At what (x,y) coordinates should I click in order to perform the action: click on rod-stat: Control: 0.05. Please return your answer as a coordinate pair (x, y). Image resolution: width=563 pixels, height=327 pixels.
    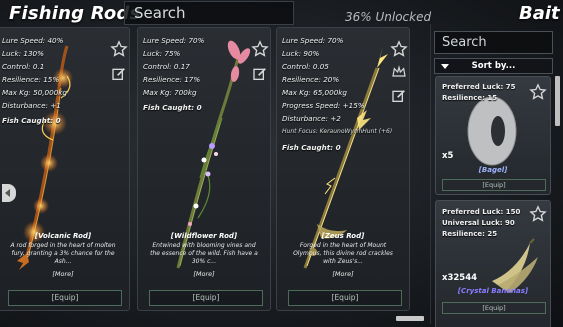
    Looking at the image, I should click on (305, 66).